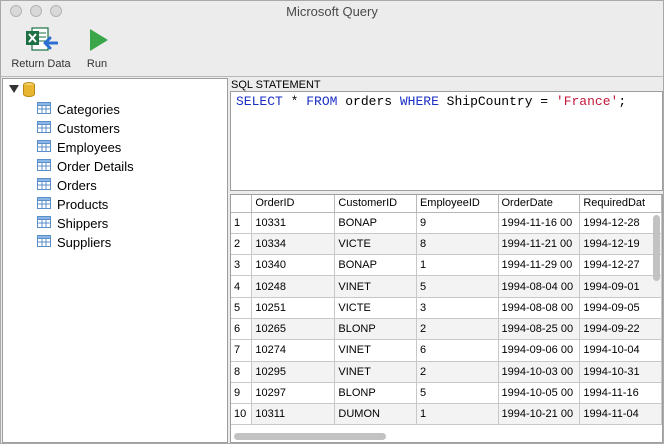 Image resolution: width=664 pixels, height=444 pixels. I want to click on column-header: OrderDate, so click(539, 204).